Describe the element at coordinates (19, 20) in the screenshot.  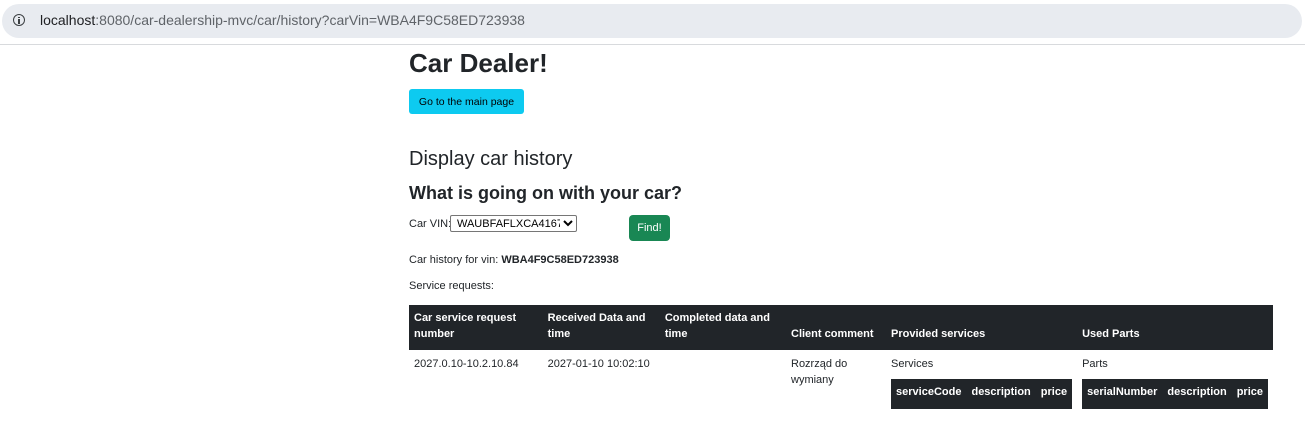
I see `info-icon` at that location.